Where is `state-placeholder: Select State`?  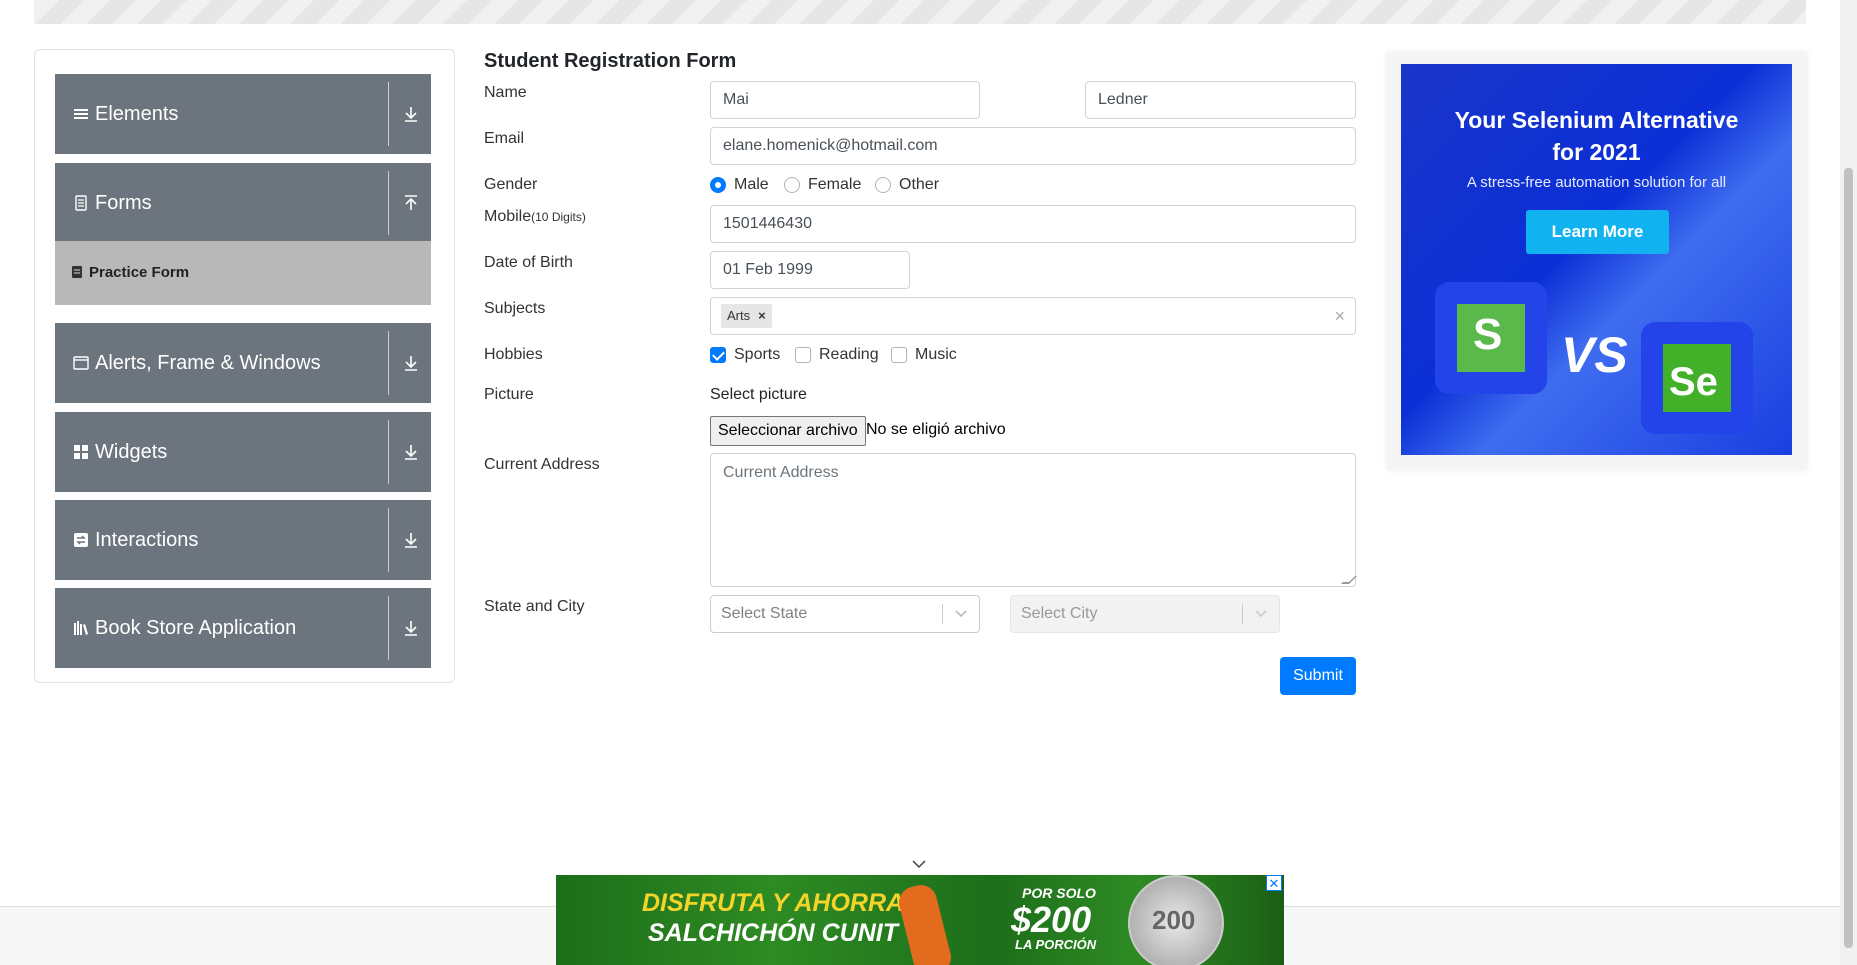 state-placeholder: Select State is located at coordinates (764, 613).